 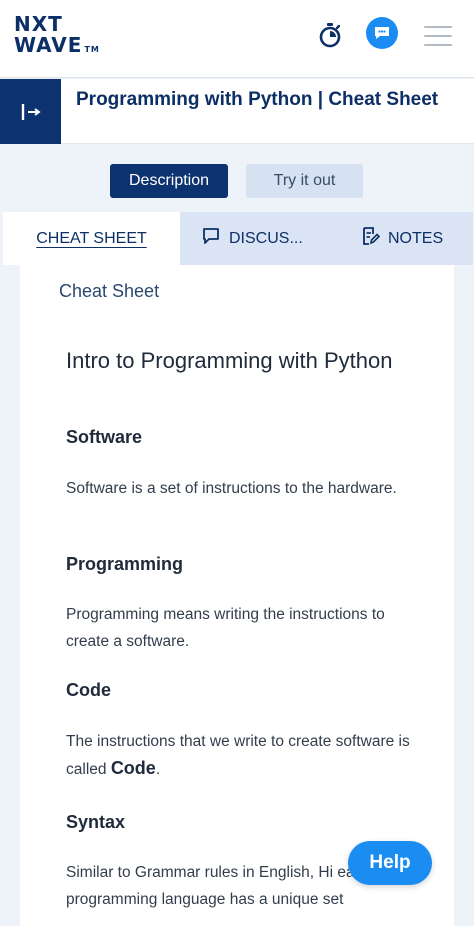 What do you see at coordinates (237, 111) in the screenshot?
I see `course-title-bar: Programming with Python | Cheat Sheet` at bounding box center [237, 111].